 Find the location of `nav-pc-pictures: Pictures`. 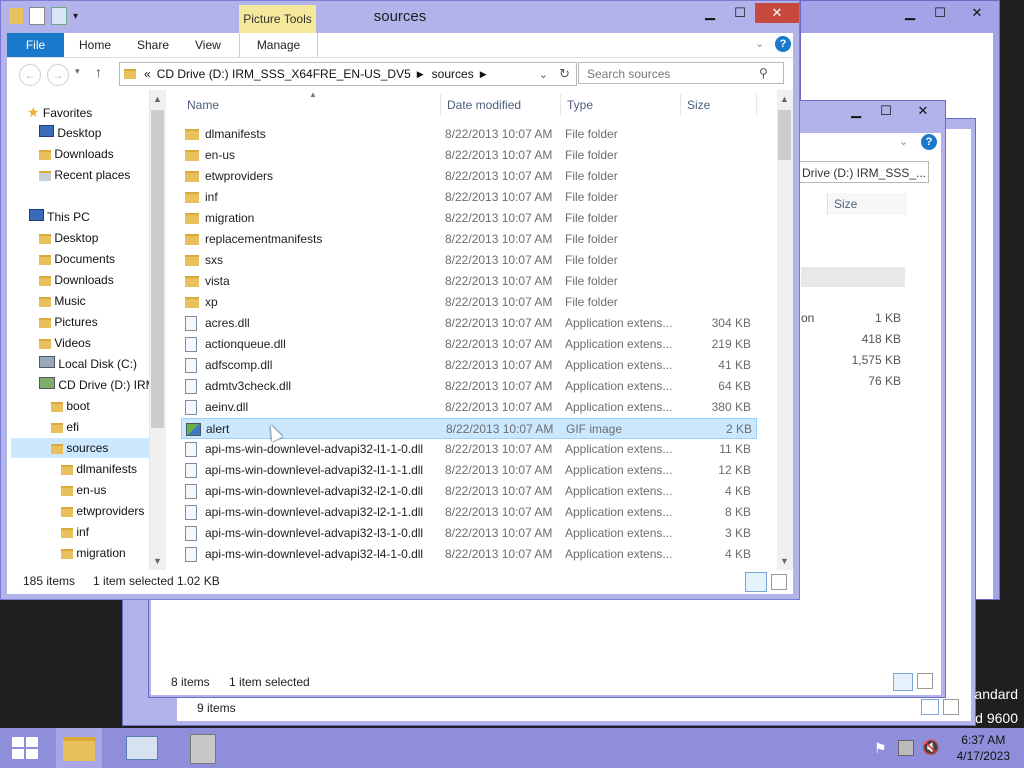

nav-pc-pictures: Pictures is located at coordinates (68, 322).